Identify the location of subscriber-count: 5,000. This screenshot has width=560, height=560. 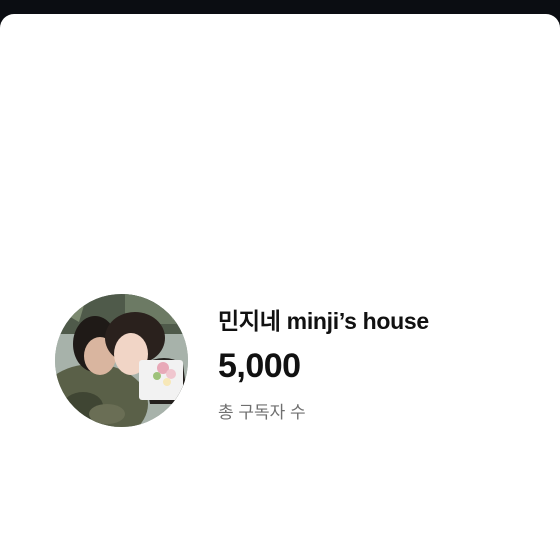
(259, 366).